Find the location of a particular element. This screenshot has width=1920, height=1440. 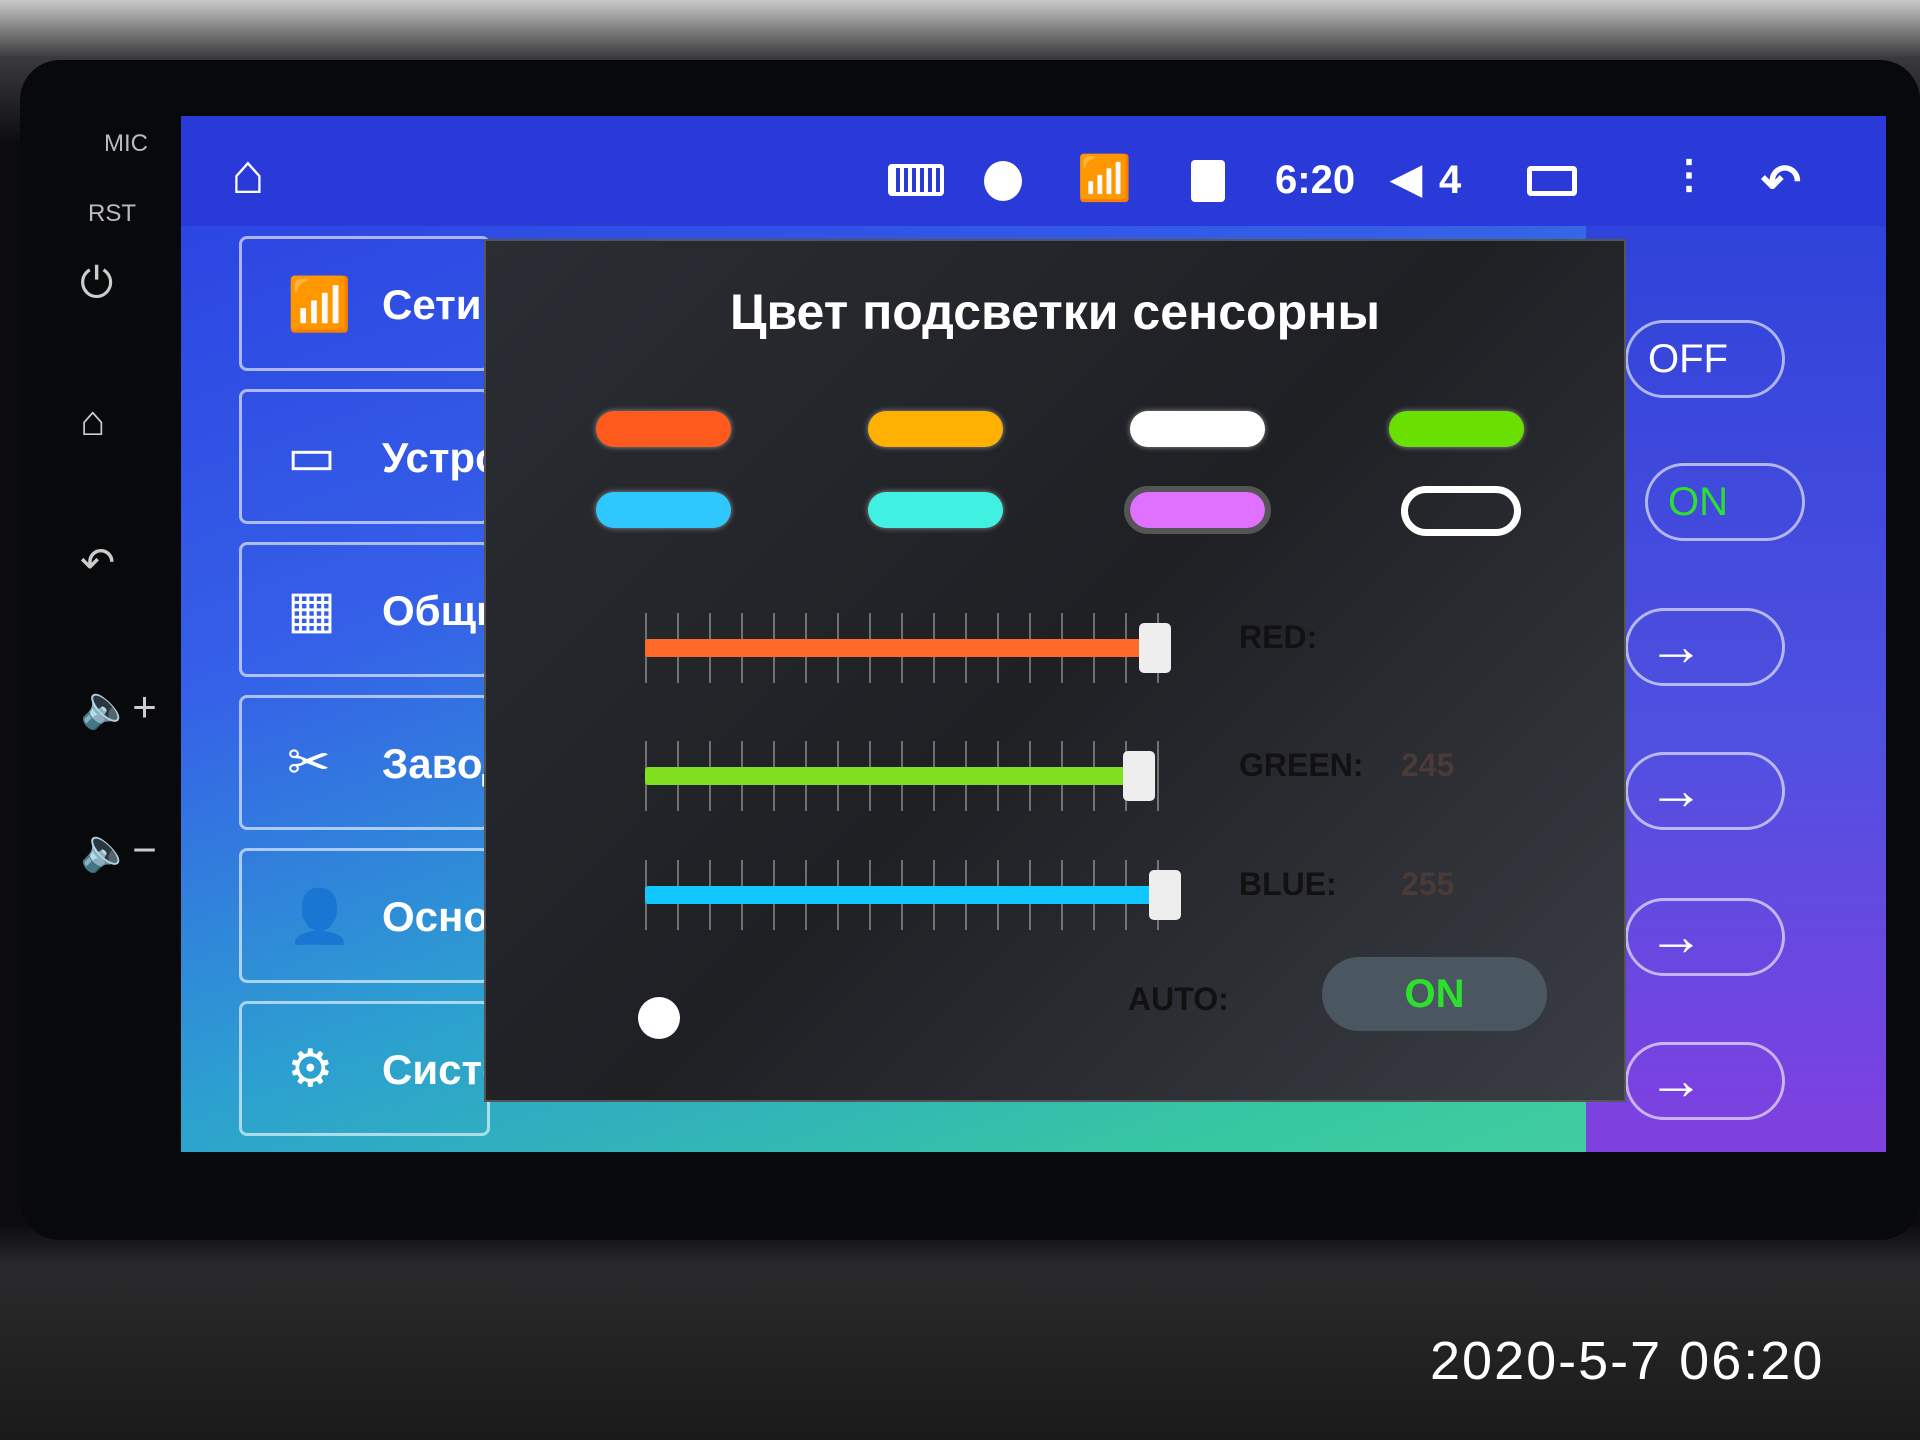

tools-icon: ✂ is located at coordinates (309, 763).